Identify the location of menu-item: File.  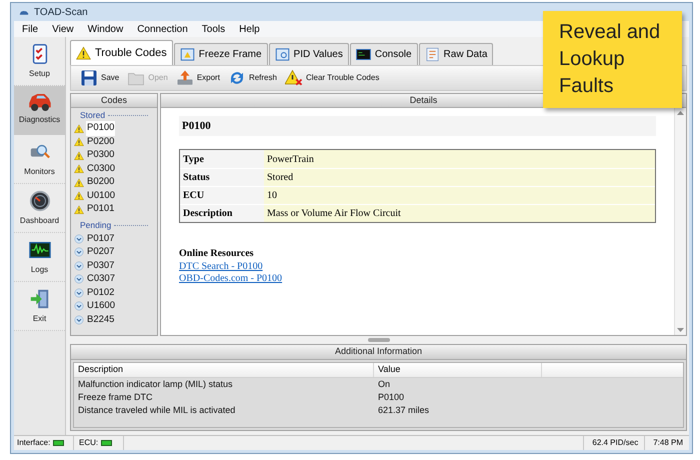
(30, 29).